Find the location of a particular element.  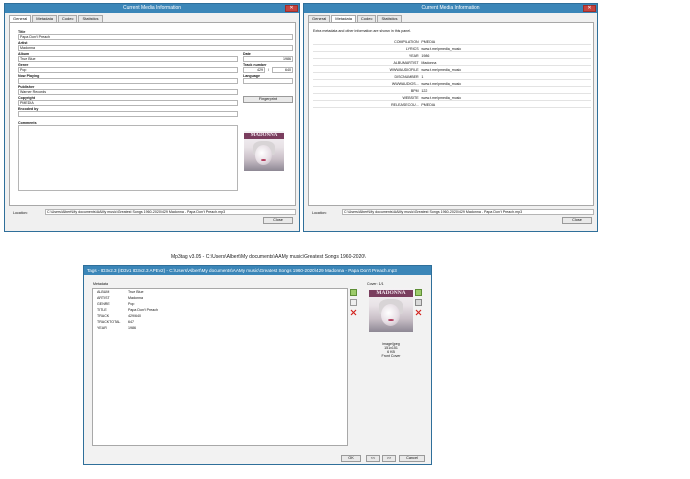

row-value: 122 is located at coordinates (424, 91).